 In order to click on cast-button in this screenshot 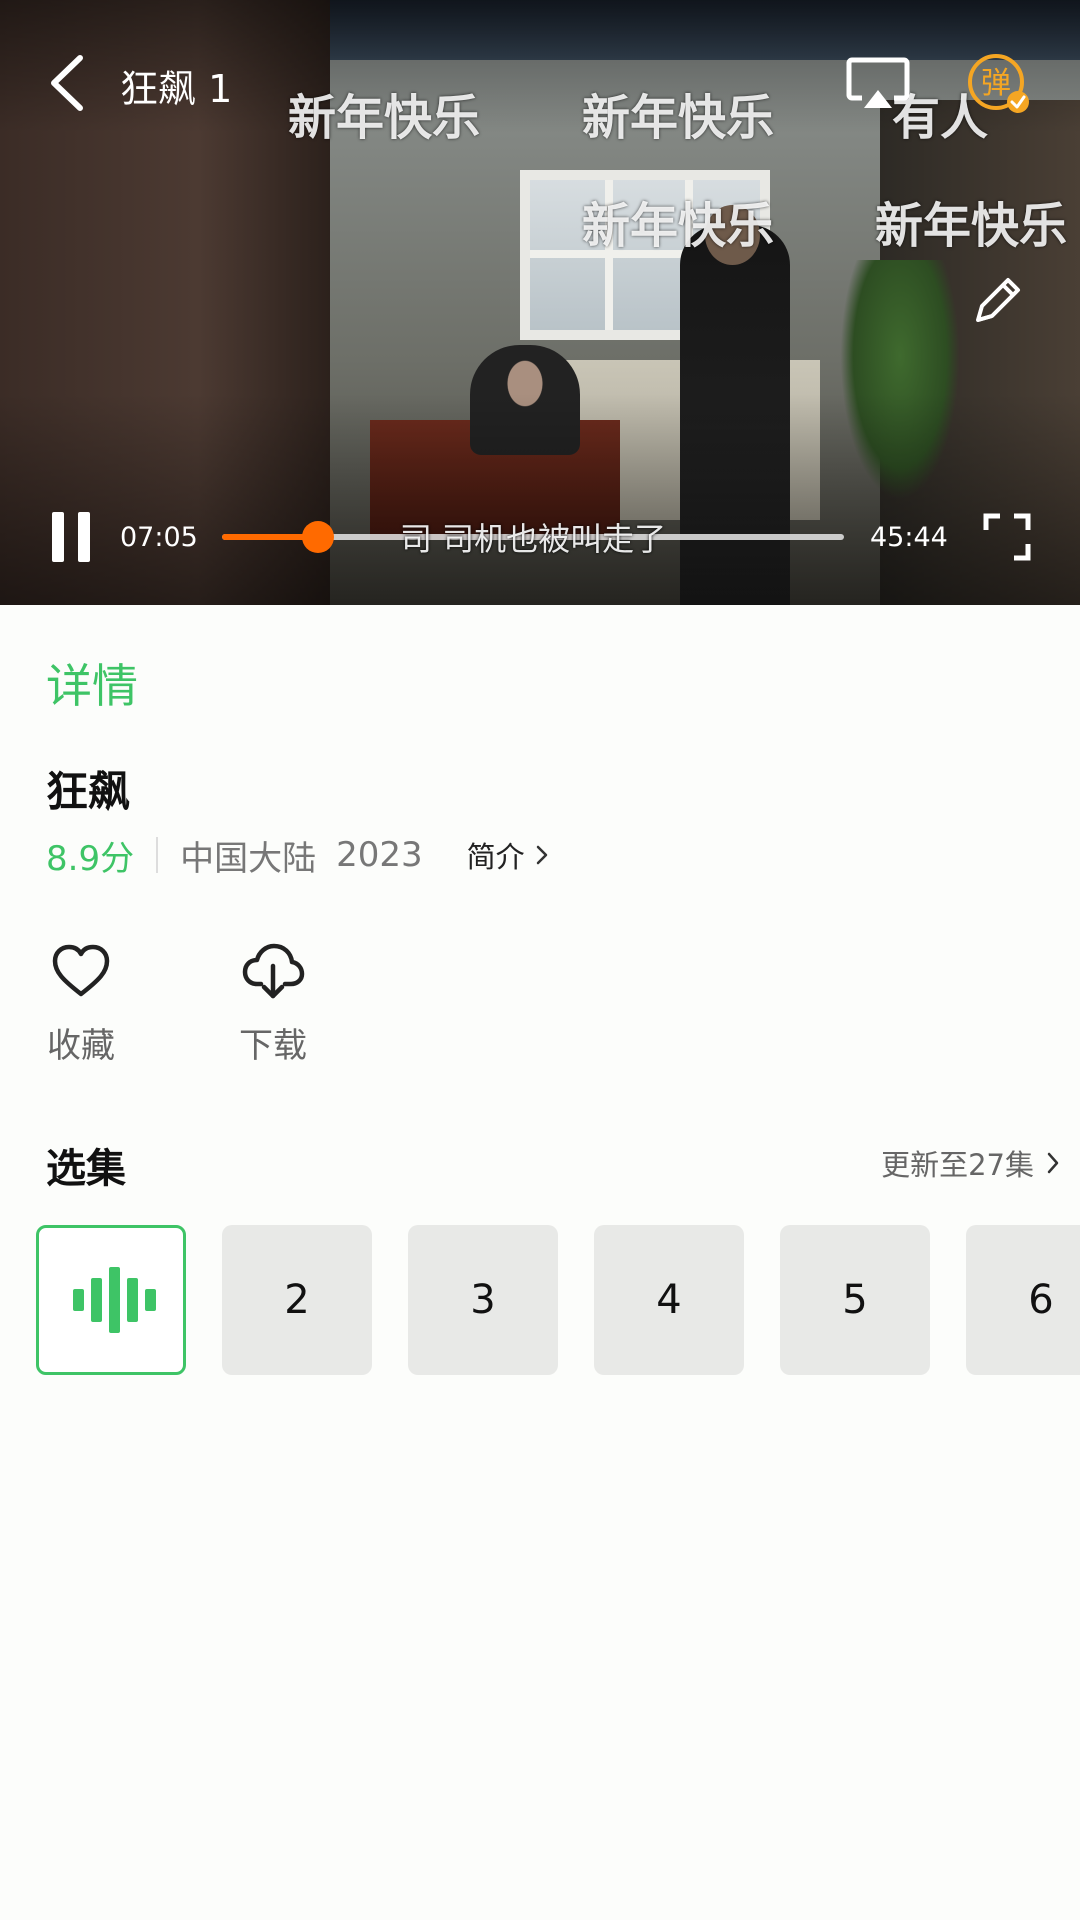, I will do `click(878, 84)`.